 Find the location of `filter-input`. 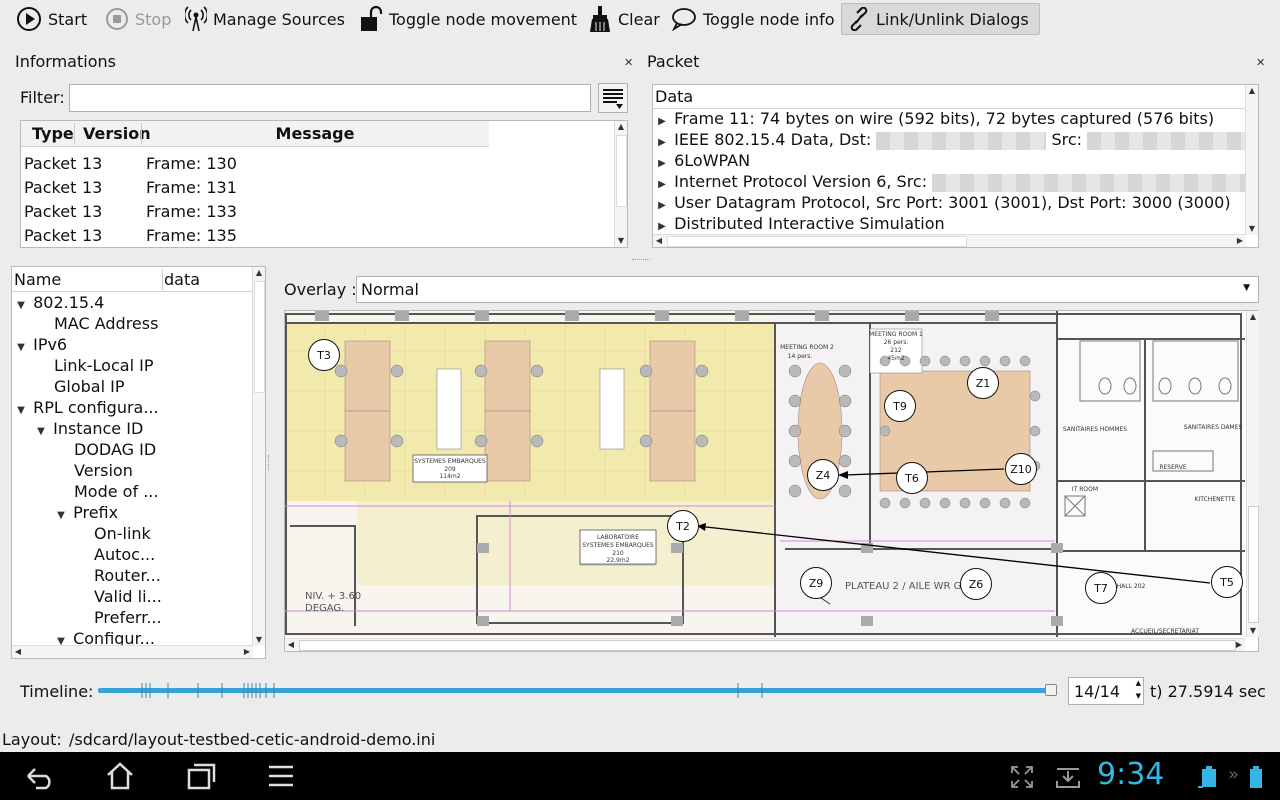

filter-input is located at coordinates (330, 98).